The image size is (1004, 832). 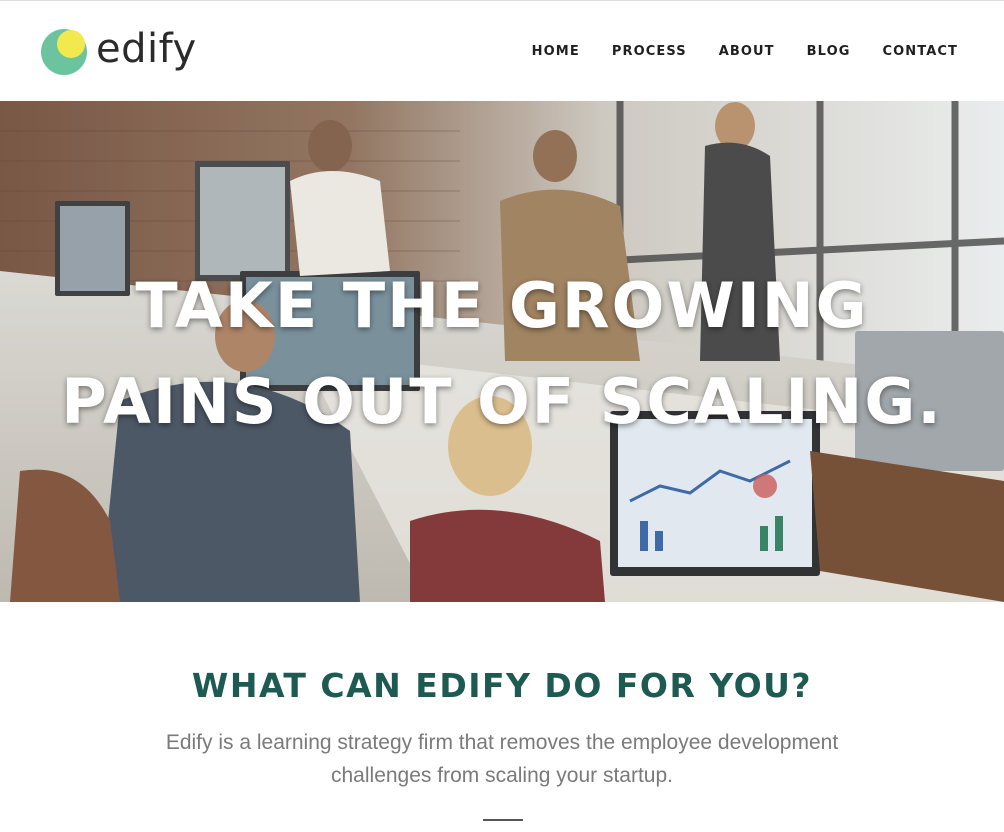 I want to click on main-nav: HOME PROCESS ABOUT BLOG CONTACT, so click(x=729, y=51).